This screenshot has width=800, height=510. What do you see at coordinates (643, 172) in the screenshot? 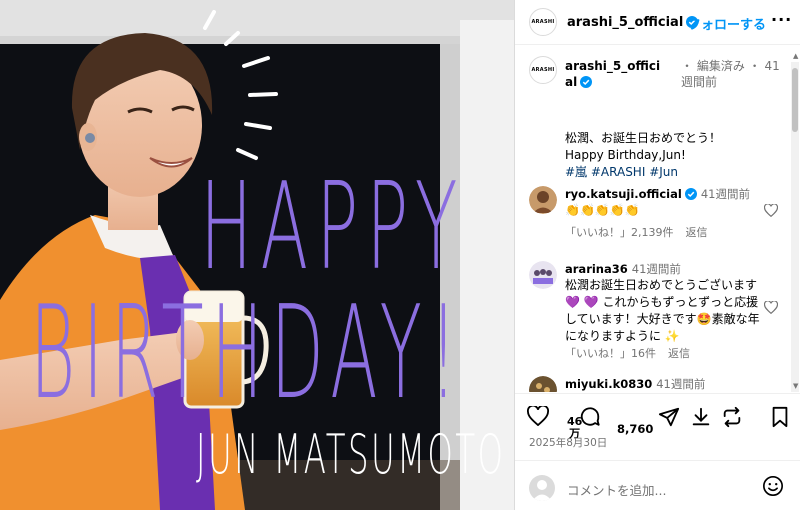
I see `hashtags: #嵐 #ARASHI #Jun` at bounding box center [643, 172].